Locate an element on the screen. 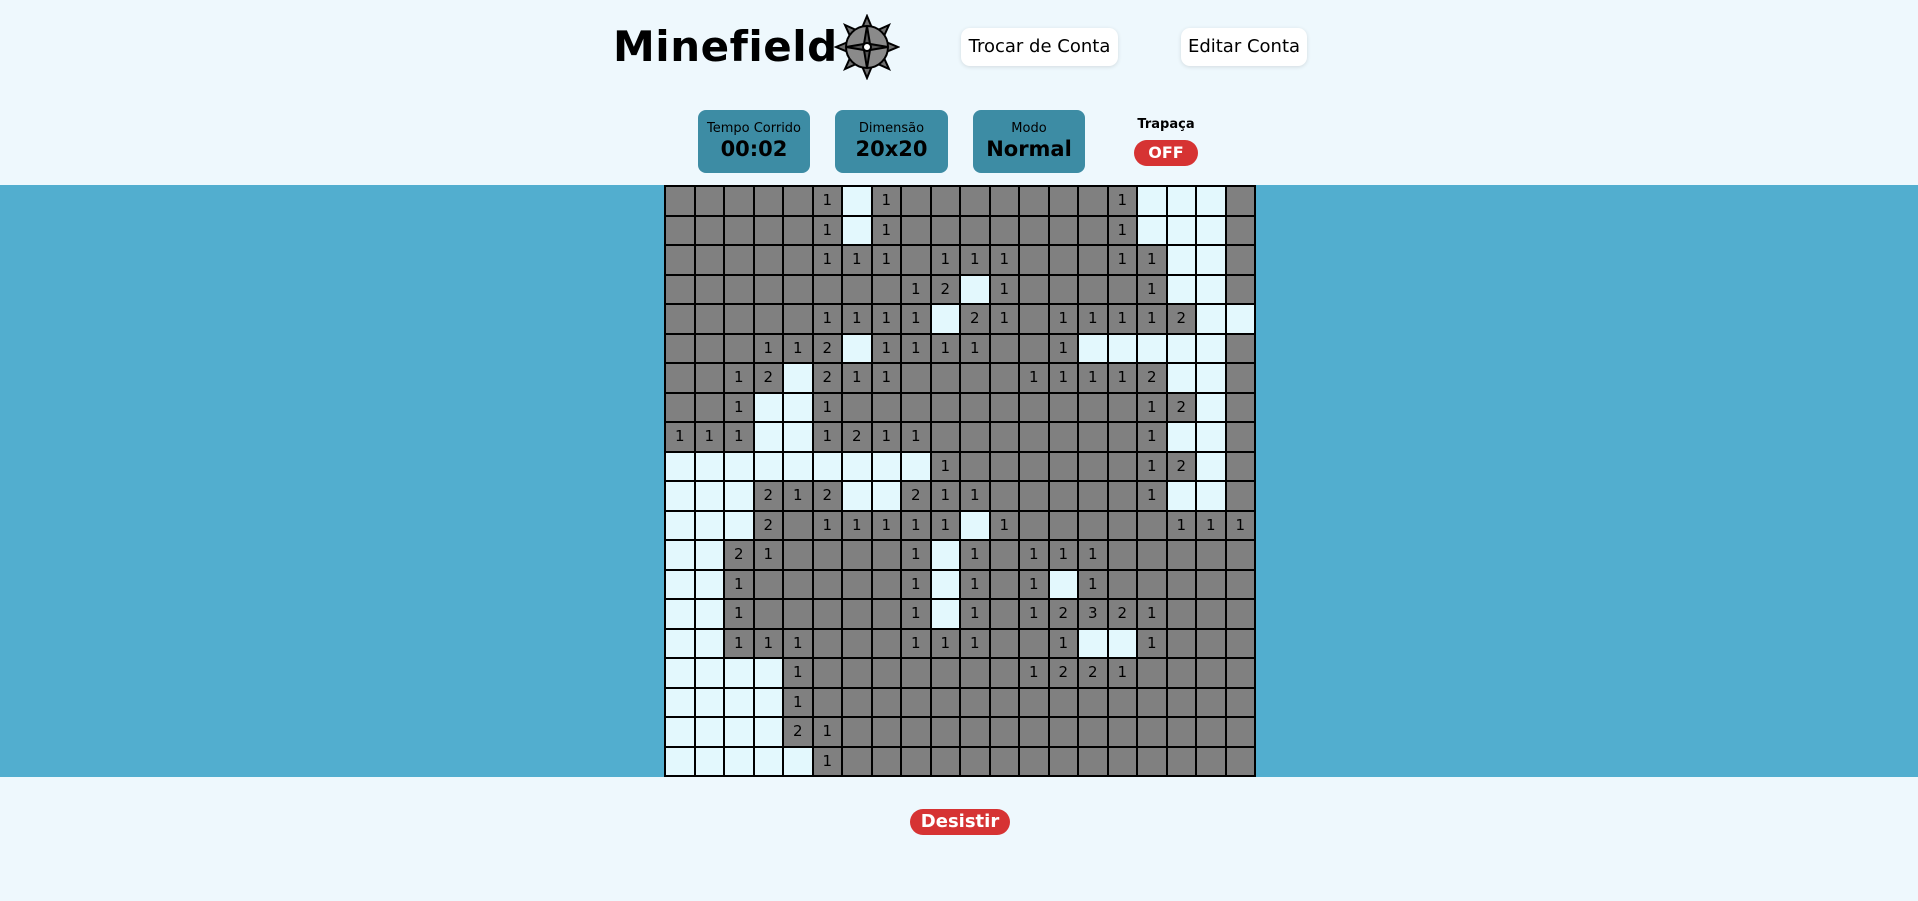 Image resolution: width=1918 pixels, height=901 pixels. cheat-toggle: OFF is located at coordinates (1166, 153).